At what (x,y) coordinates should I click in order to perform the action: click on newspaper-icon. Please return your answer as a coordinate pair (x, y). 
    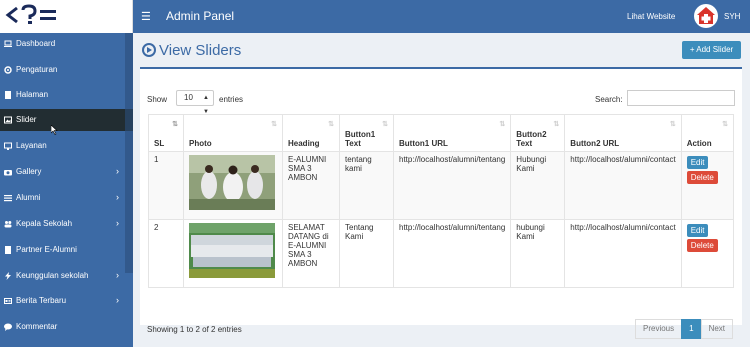
    Looking at the image, I should click on (8, 301).